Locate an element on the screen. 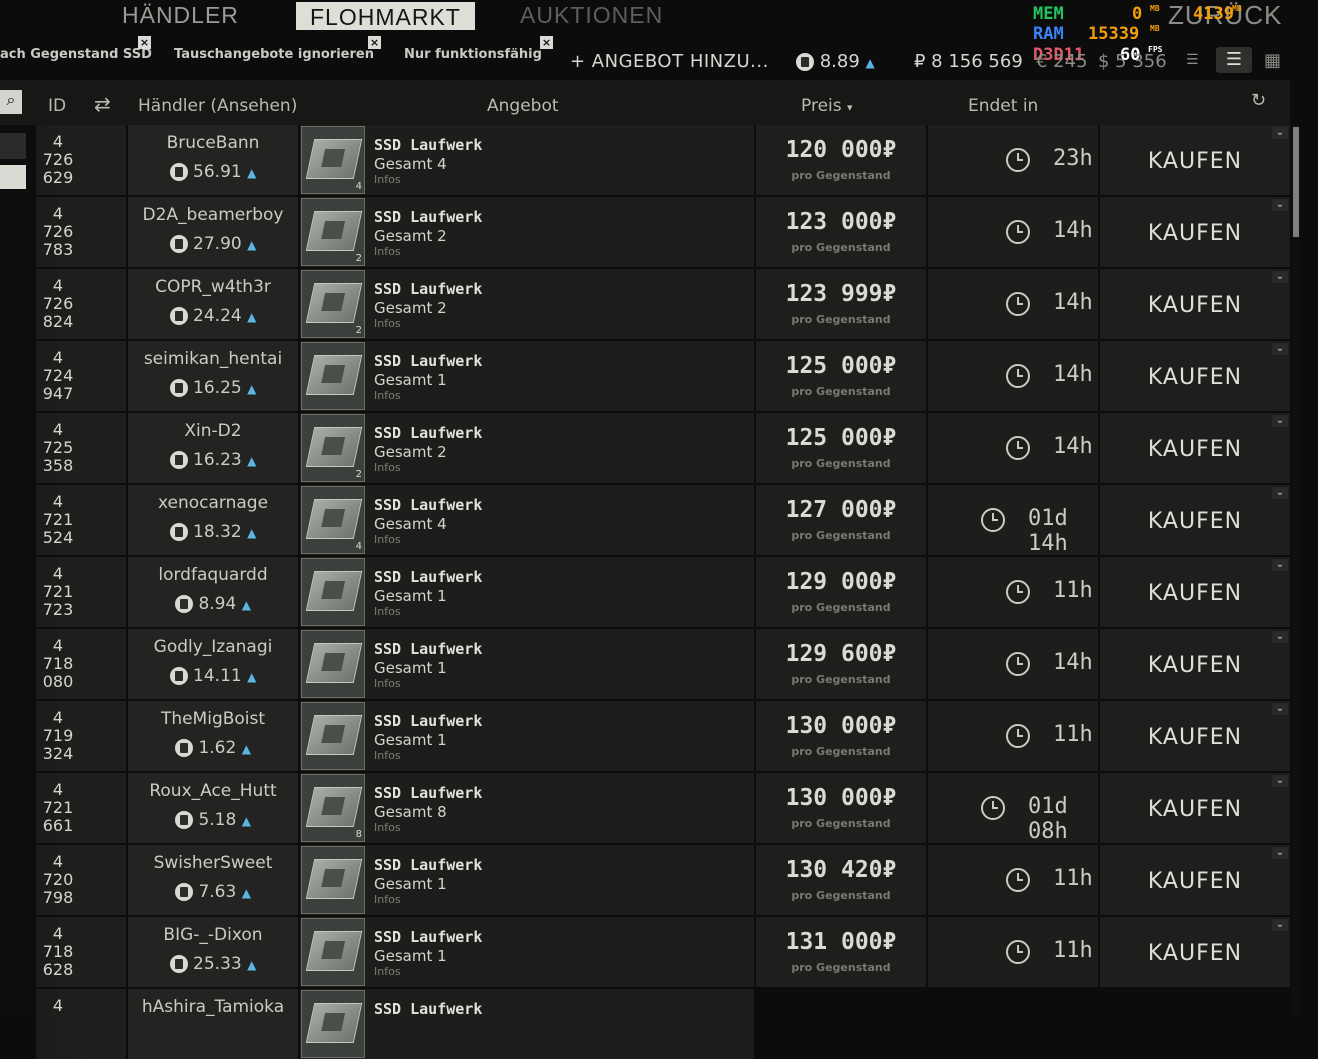 Image resolution: width=1318 pixels, height=1059 pixels. scrollbar-thumb is located at coordinates (1296, 182).